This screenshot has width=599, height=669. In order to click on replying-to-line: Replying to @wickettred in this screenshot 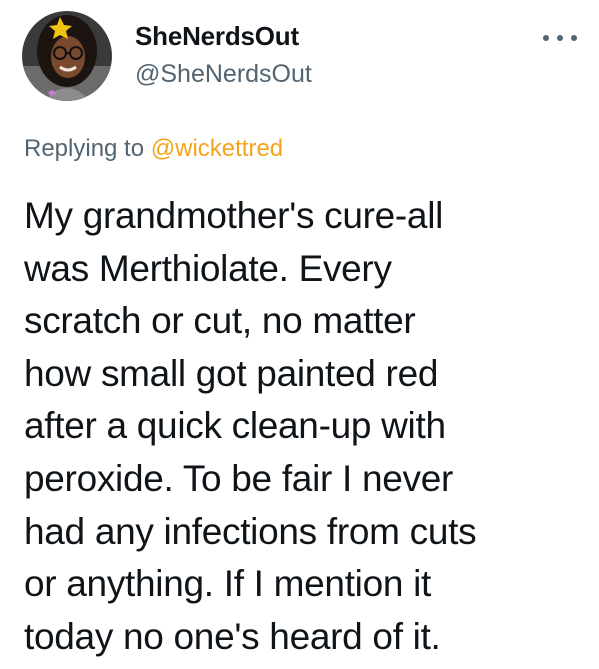, I will do `click(153, 149)`.